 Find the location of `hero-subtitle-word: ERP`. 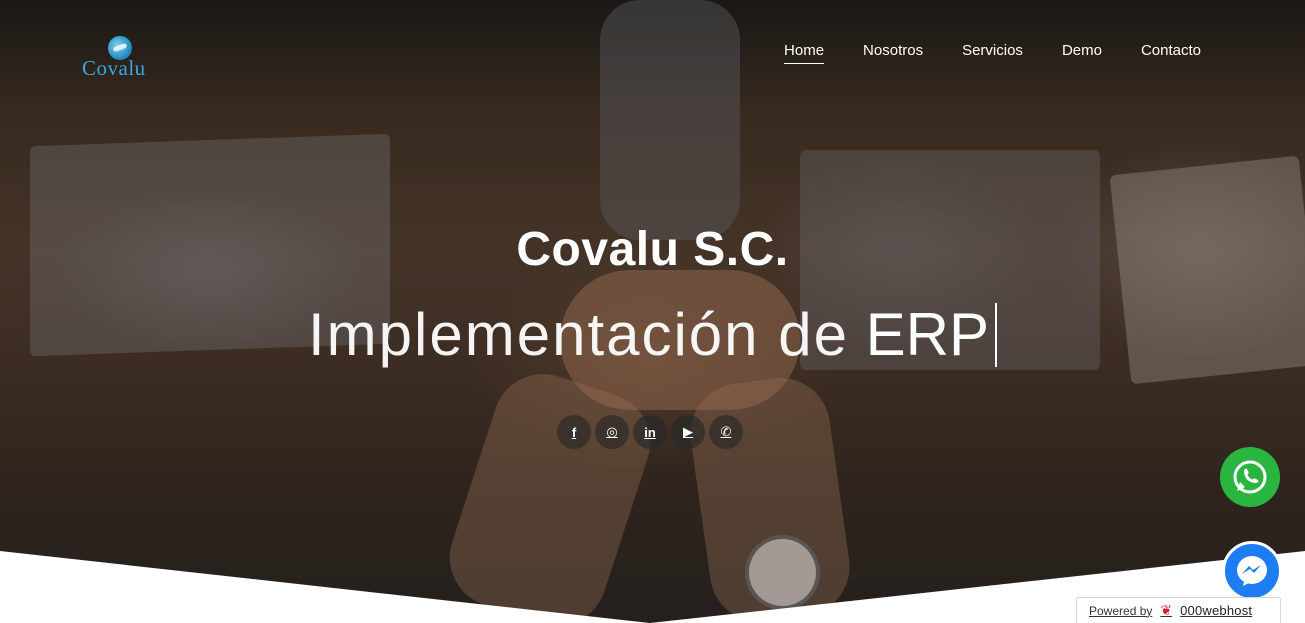

hero-subtitle-word: ERP is located at coordinates (927, 334).